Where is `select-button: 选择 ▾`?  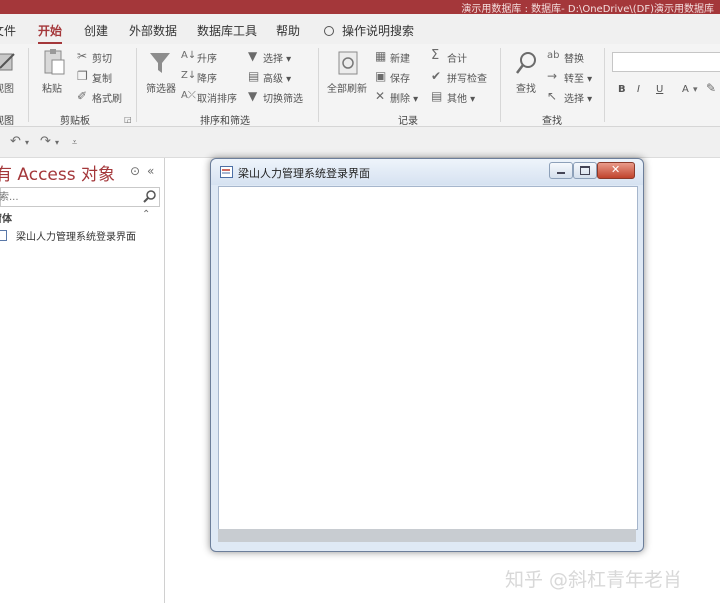
select-button: 选择 ▾ is located at coordinates (578, 97).